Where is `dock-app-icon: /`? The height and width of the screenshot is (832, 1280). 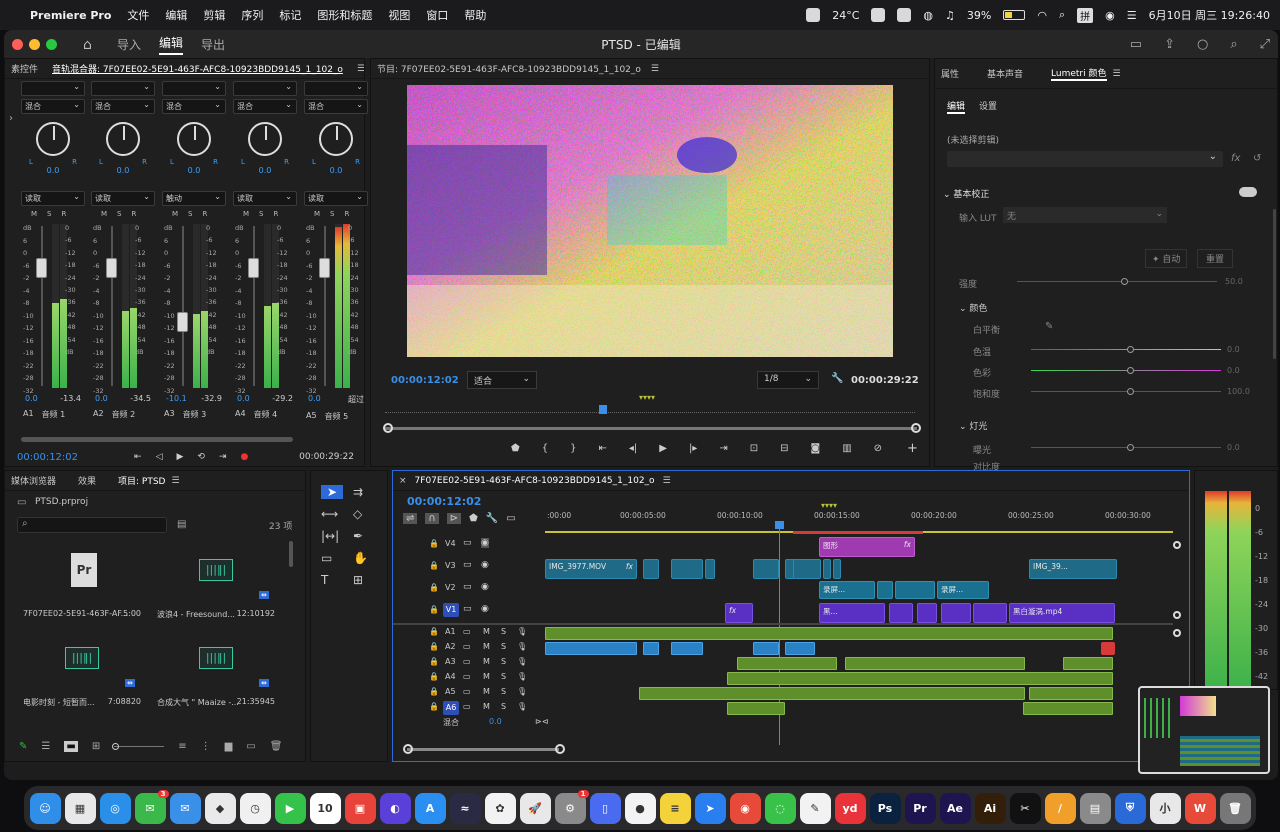 dock-app-icon: / is located at coordinates (1060, 808).